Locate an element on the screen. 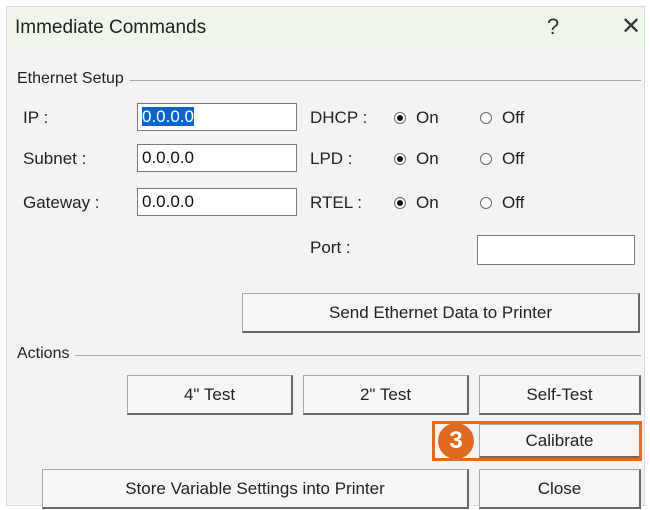  test-2in-button: 2" Test is located at coordinates (386, 395).